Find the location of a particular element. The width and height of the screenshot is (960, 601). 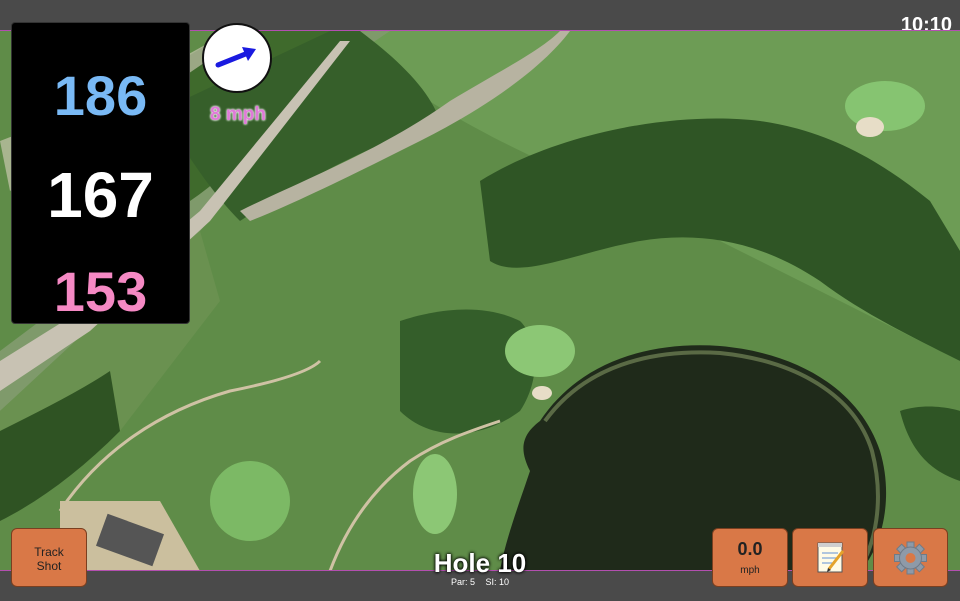

speed-unit: mph is located at coordinates (750, 570).